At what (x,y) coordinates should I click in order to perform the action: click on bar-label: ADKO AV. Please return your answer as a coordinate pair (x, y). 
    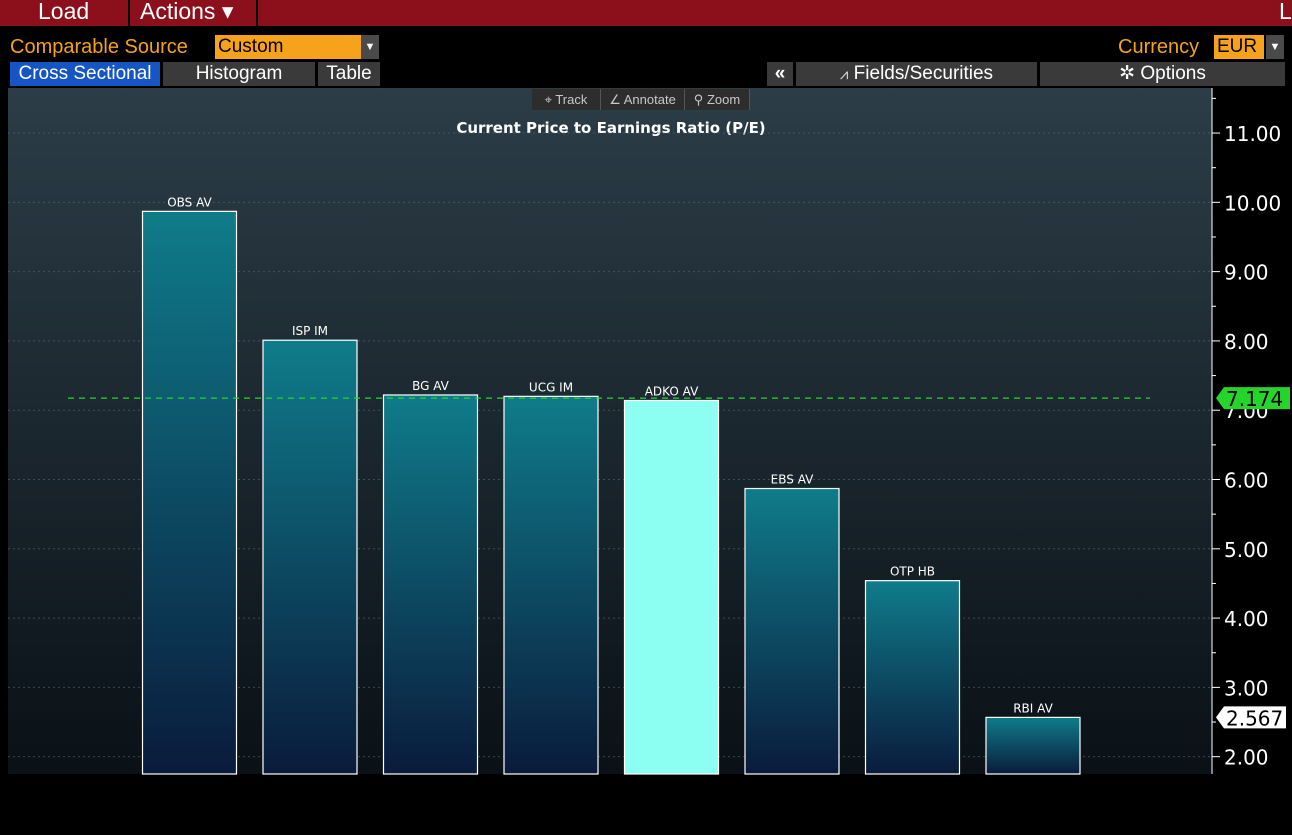
    Looking at the image, I should click on (672, 392).